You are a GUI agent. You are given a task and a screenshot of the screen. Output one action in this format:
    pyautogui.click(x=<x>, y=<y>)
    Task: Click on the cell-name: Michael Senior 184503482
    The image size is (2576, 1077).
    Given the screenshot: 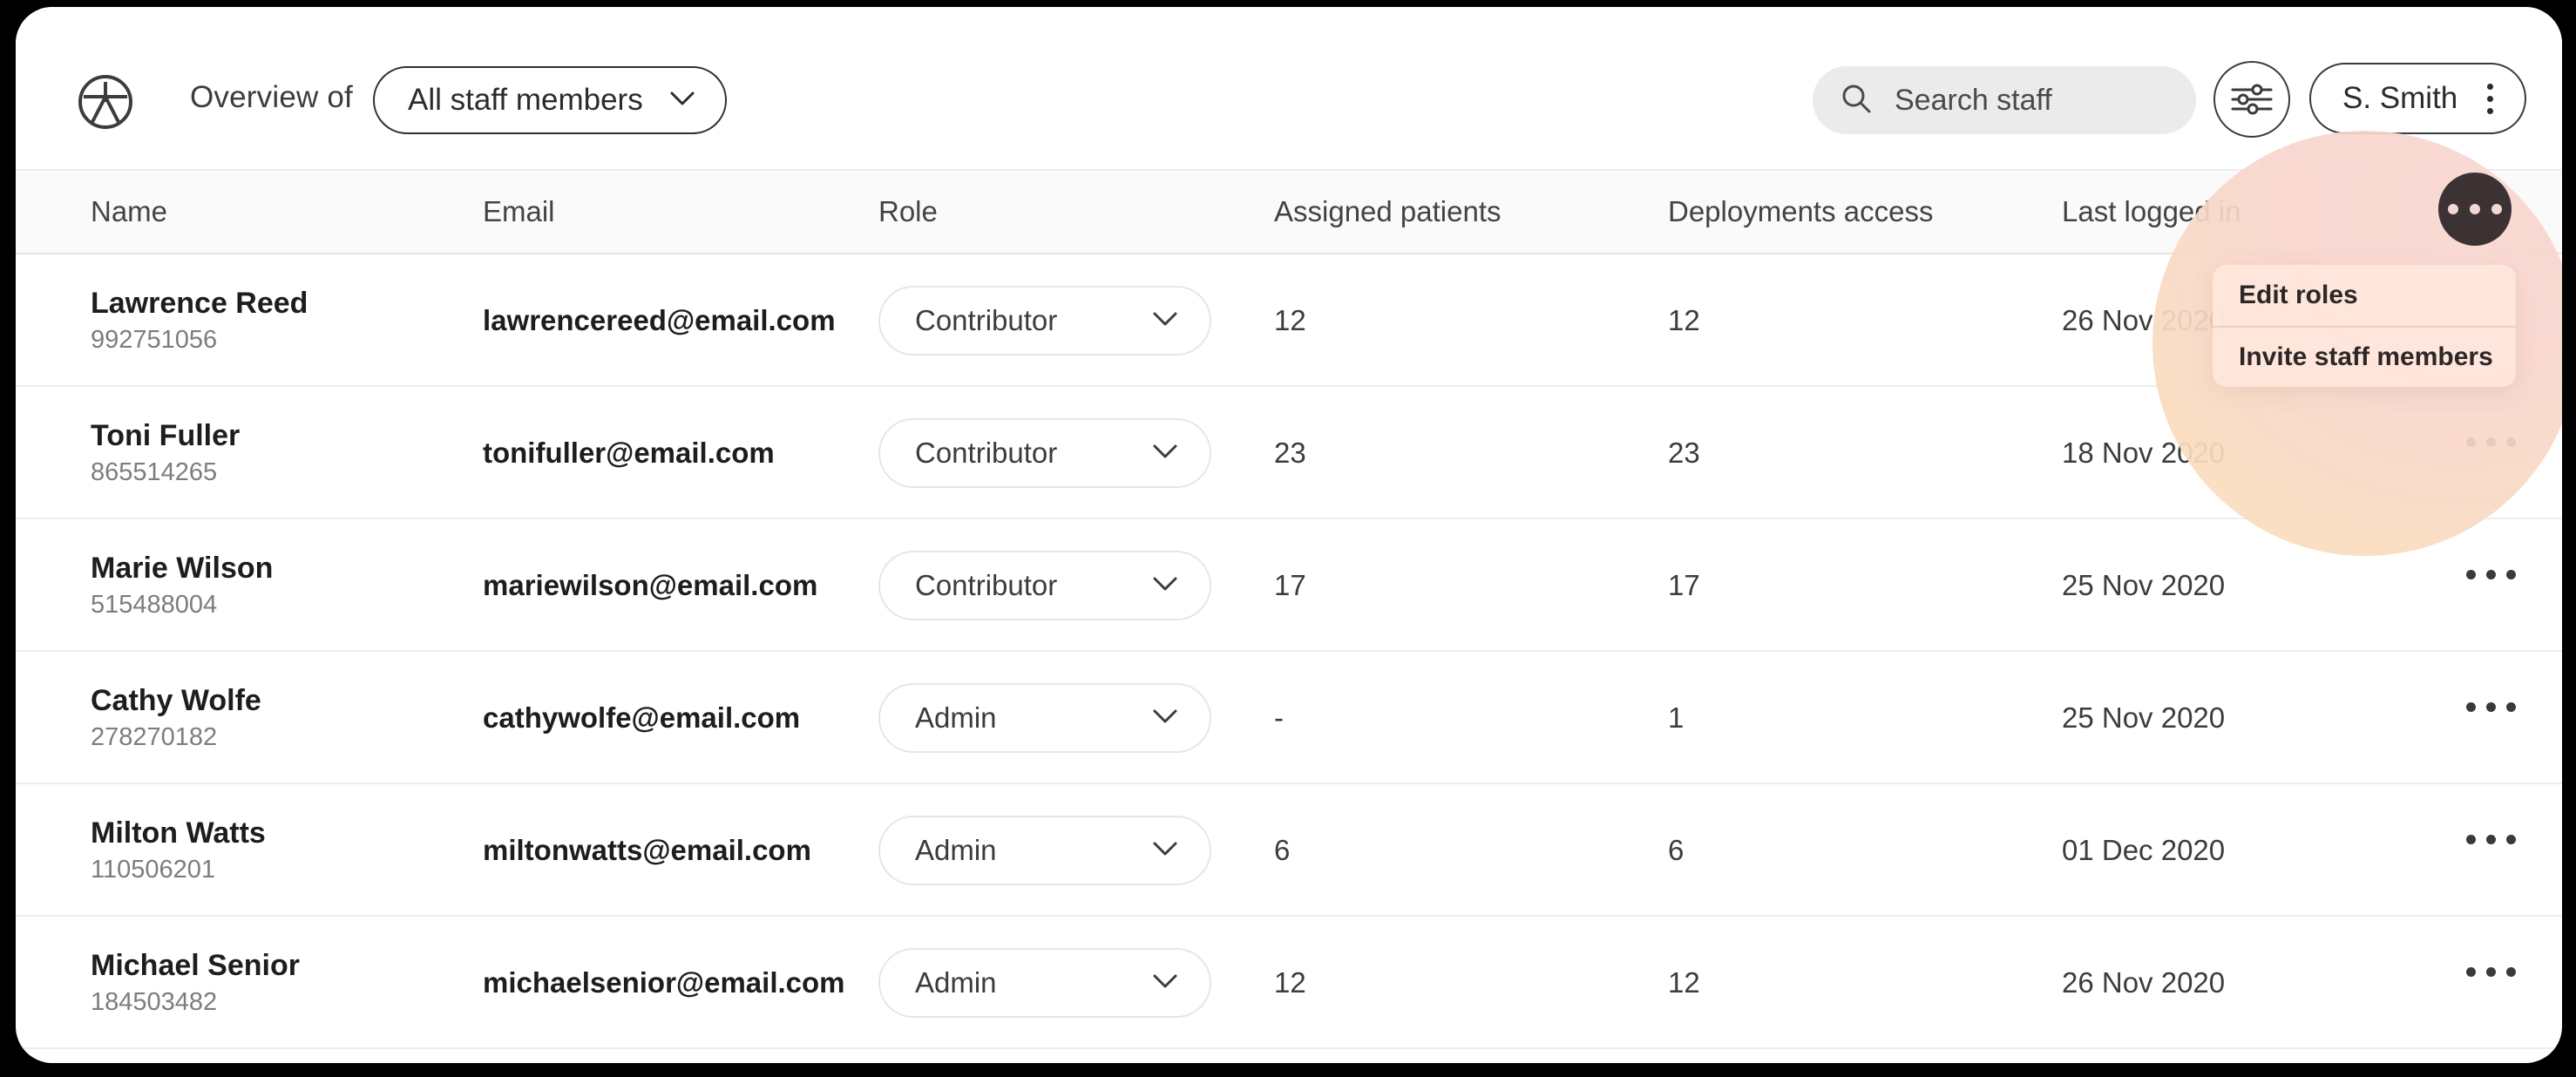 What is the action you would take?
    pyautogui.click(x=196, y=967)
    